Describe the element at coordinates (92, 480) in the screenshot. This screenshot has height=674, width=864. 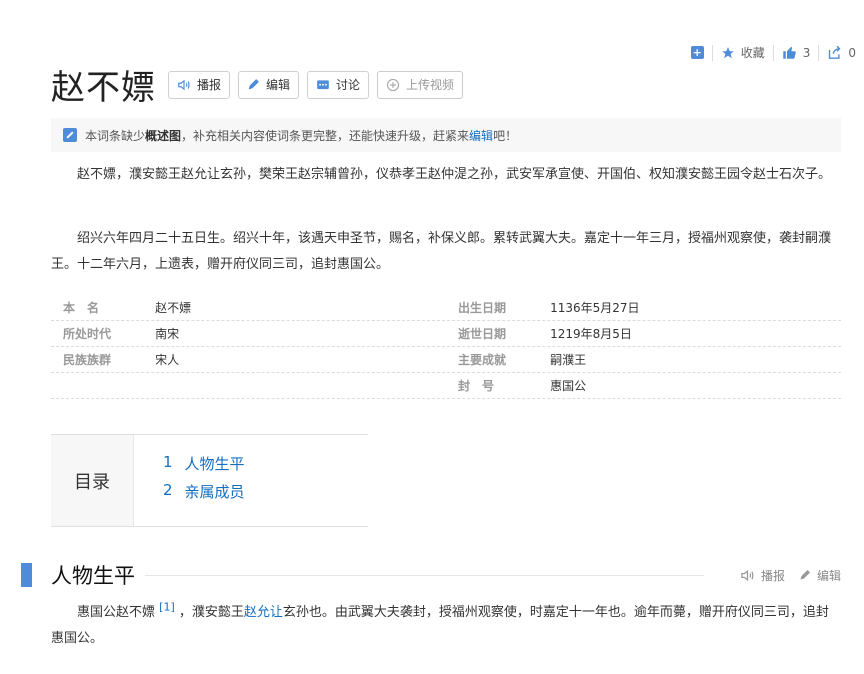
I see `toc-label: 目录` at that location.